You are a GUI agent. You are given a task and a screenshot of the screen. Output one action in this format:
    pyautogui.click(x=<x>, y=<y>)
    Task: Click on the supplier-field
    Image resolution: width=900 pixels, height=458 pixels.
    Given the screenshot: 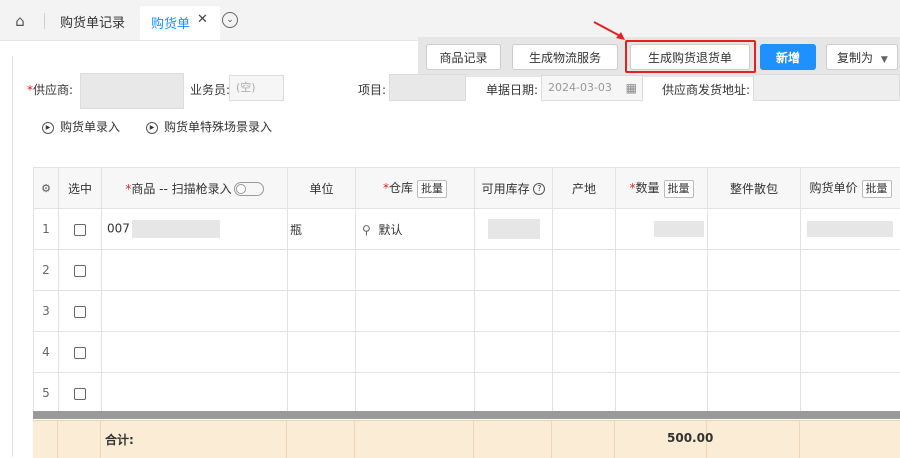 What is the action you would take?
    pyautogui.click(x=132, y=91)
    